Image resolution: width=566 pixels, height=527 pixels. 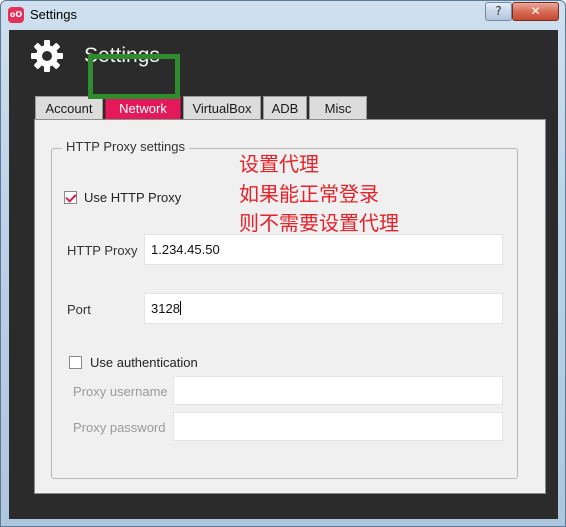 What do you see at coordinates (143, 108) in the screenshot?
I see `tab-network: Network` at bounding box center [143, 108].